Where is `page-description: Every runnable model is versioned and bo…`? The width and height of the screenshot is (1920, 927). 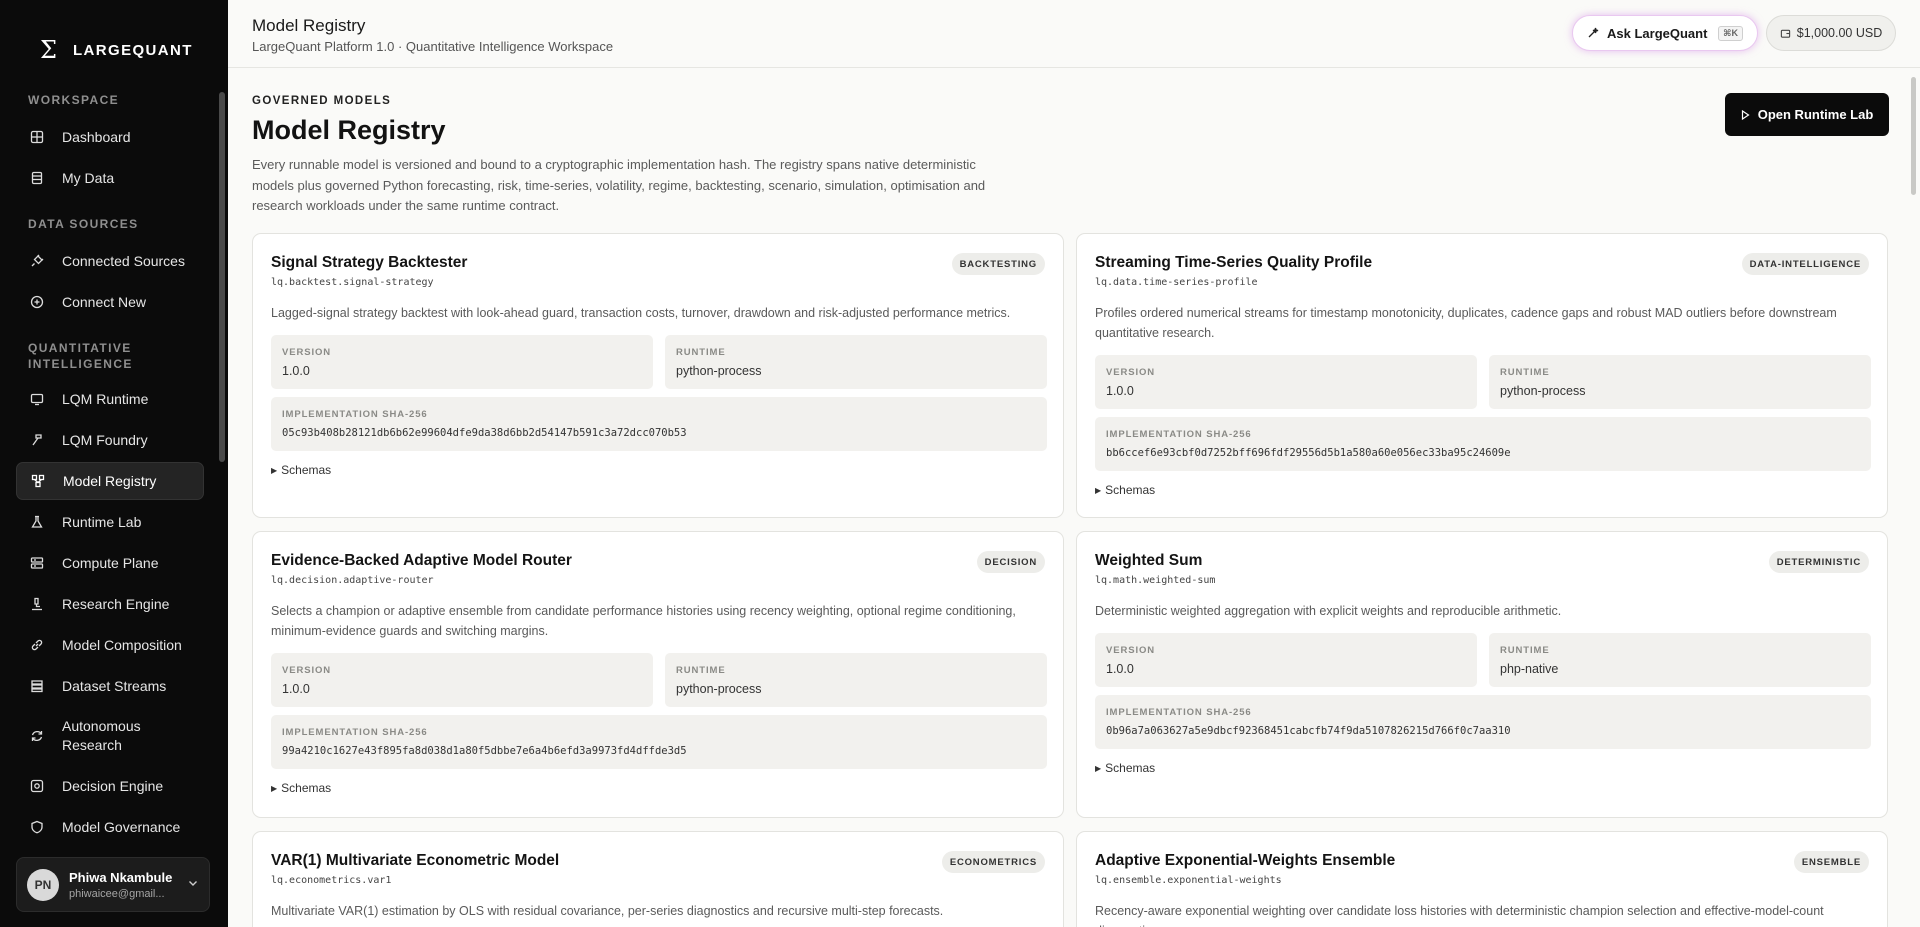 page-description: Every runnable model is versioned and bo… is located at coordinates (619, 185).